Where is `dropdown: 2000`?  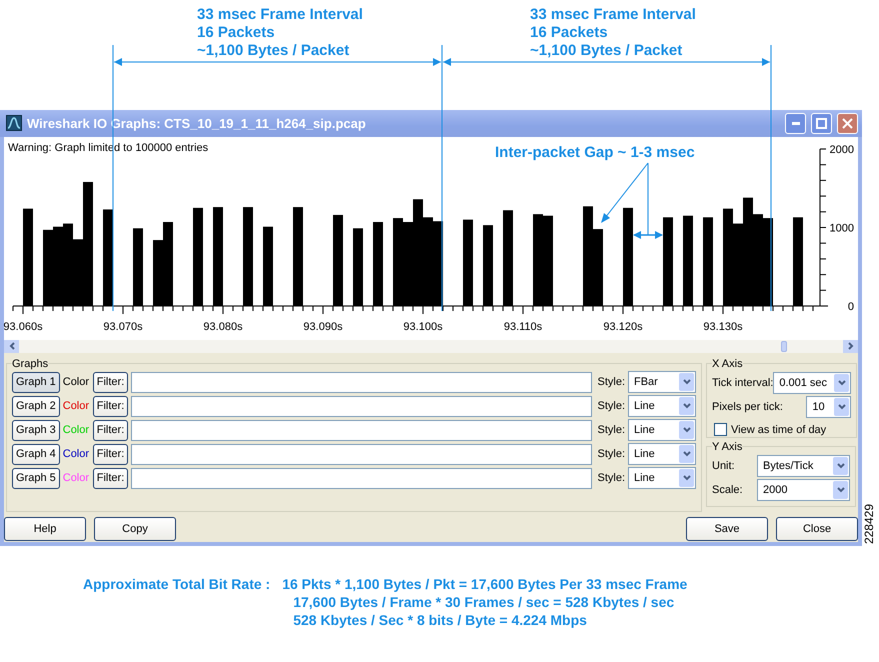
dropdown: 2000 is located at coordinates (803, 489).